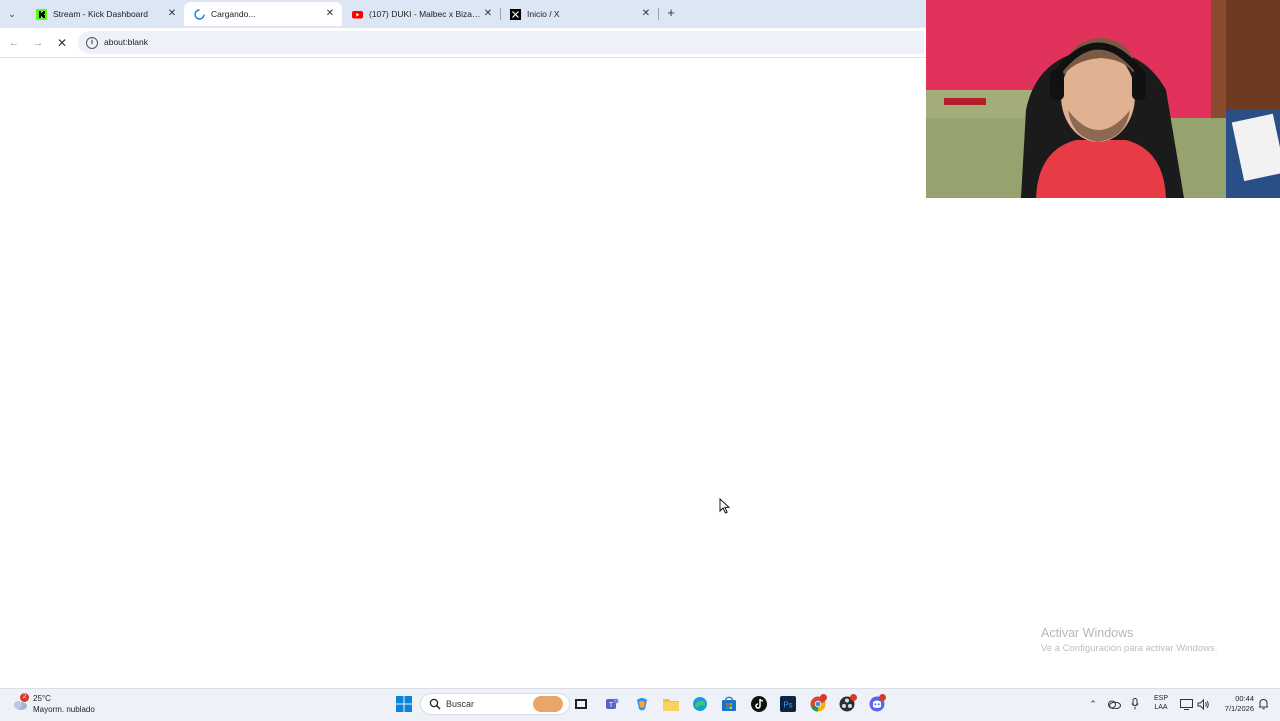 Image resolution: width=1280 pixels, height=721 pixels. What do you see at coordinates (60, 704) in the screenshot?
I see `weather-widget: 2 25°C Mayorm. nublado` at bounding box center [60, 704].